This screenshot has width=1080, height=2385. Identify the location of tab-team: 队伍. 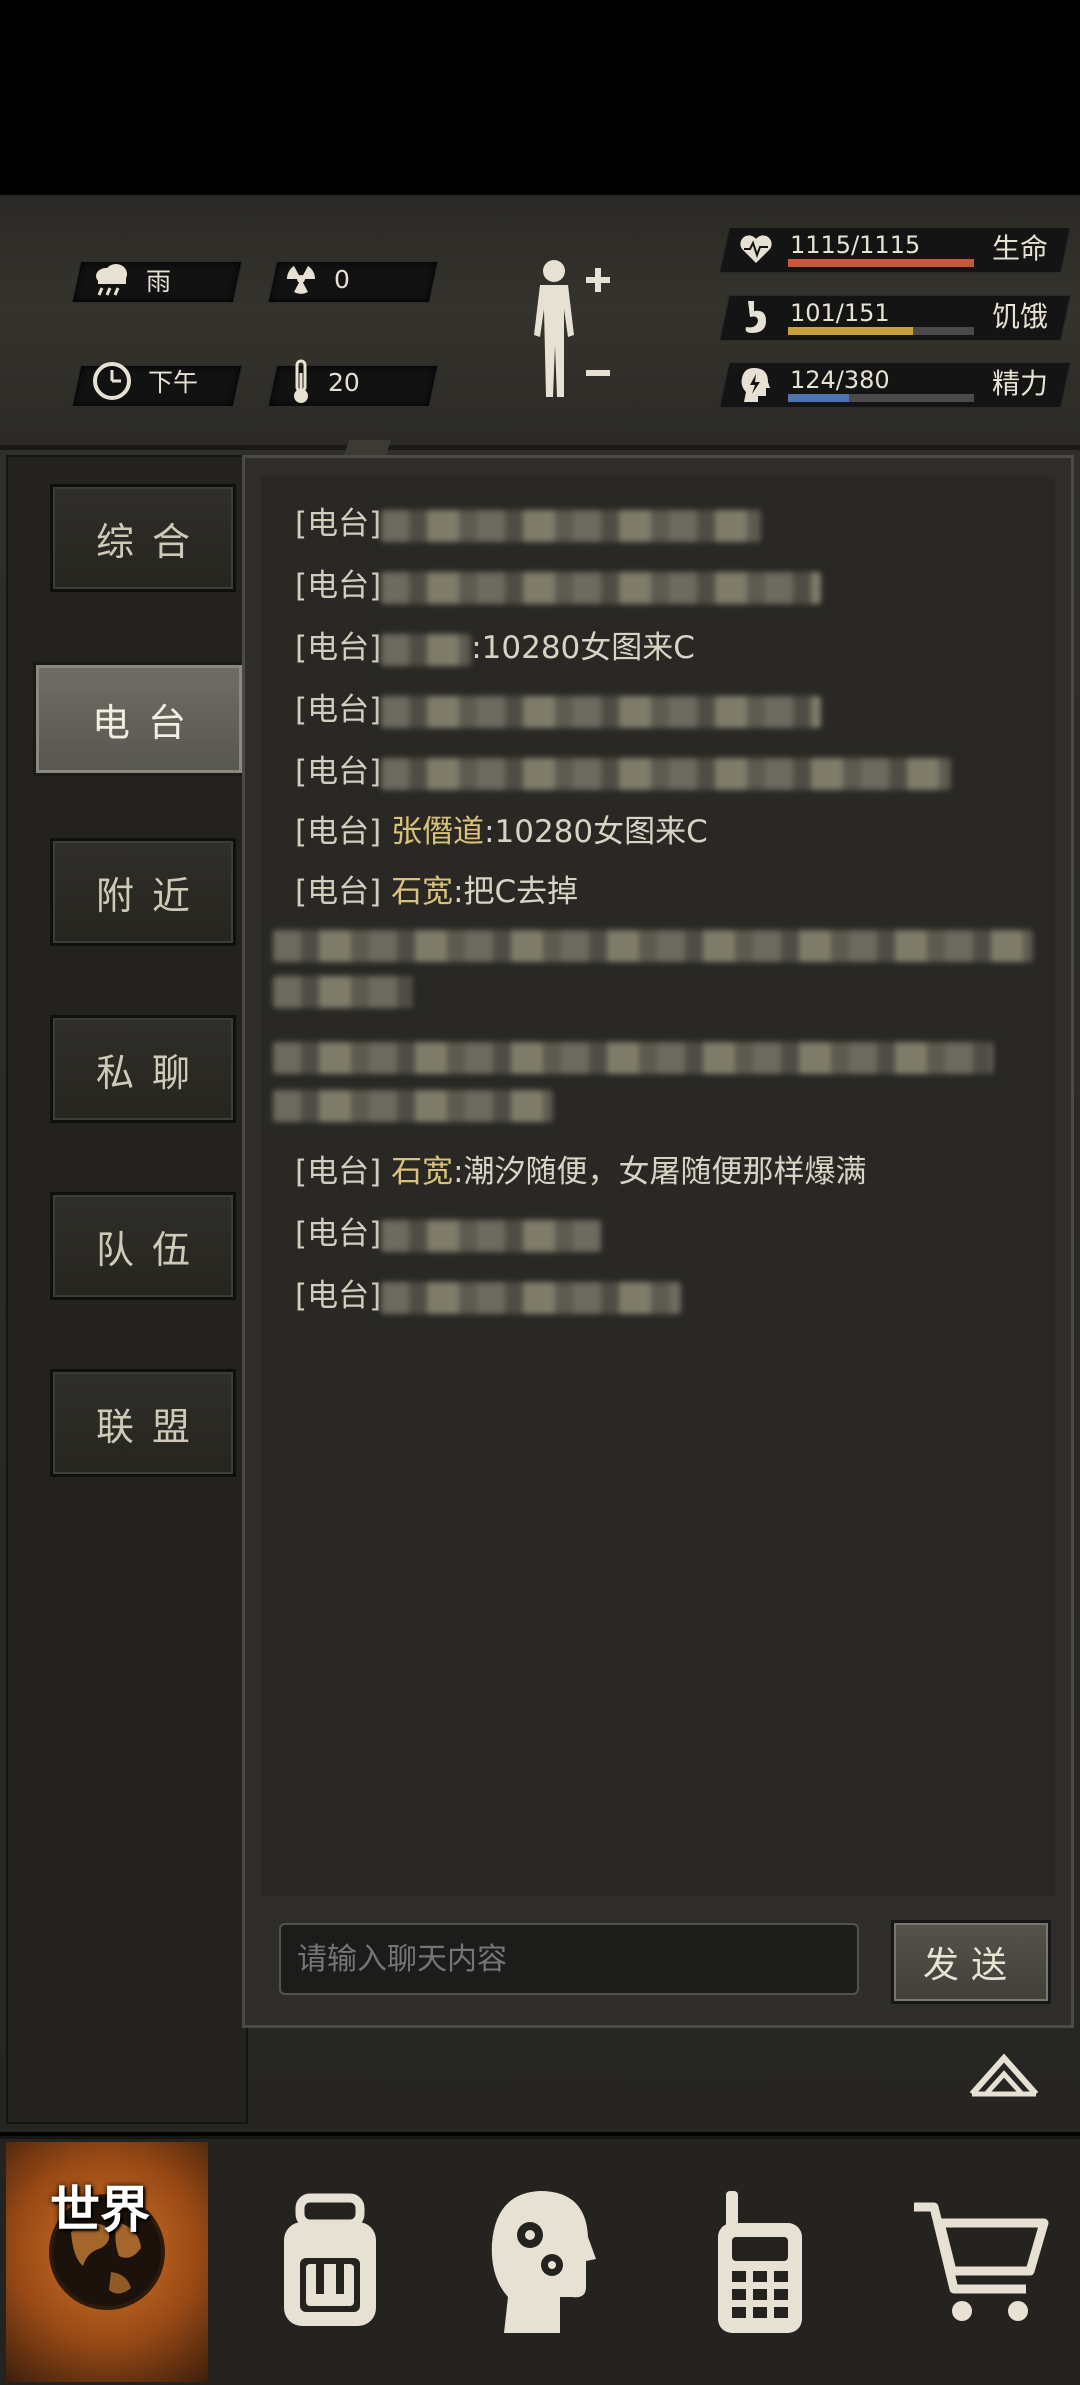
(143, 1246).